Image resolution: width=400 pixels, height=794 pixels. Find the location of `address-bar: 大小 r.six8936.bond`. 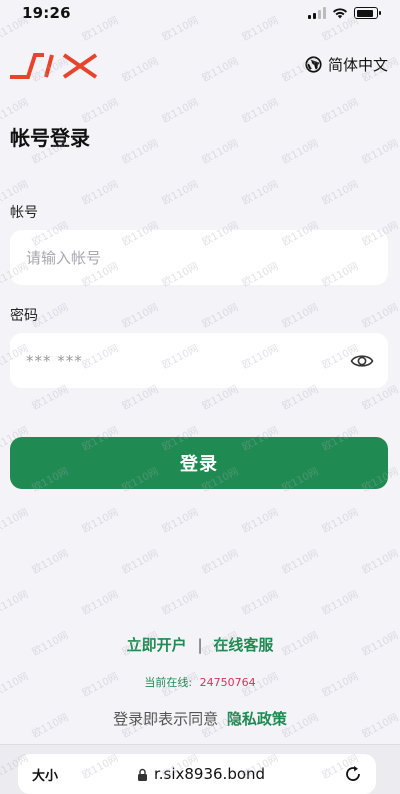

address-bar: 大小 r.six8936.bond is located at coordinates (197, 774).